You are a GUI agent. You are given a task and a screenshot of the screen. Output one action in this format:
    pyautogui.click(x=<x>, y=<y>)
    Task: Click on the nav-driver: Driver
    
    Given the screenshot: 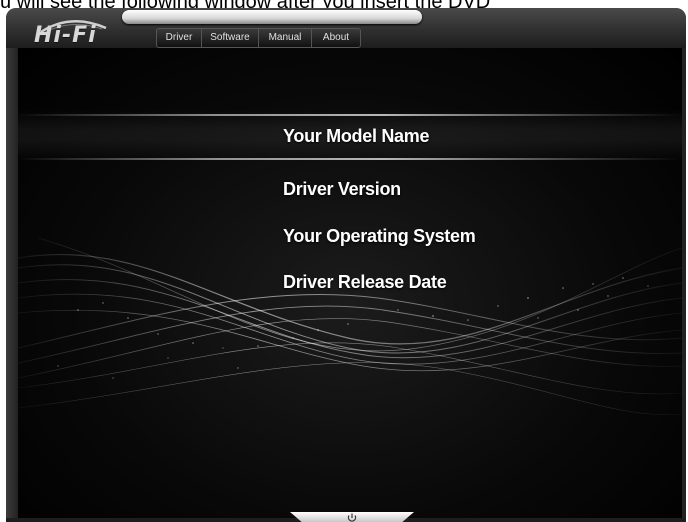 What is the action you would take?
    pyautogui.click(x=179, y=38)
    